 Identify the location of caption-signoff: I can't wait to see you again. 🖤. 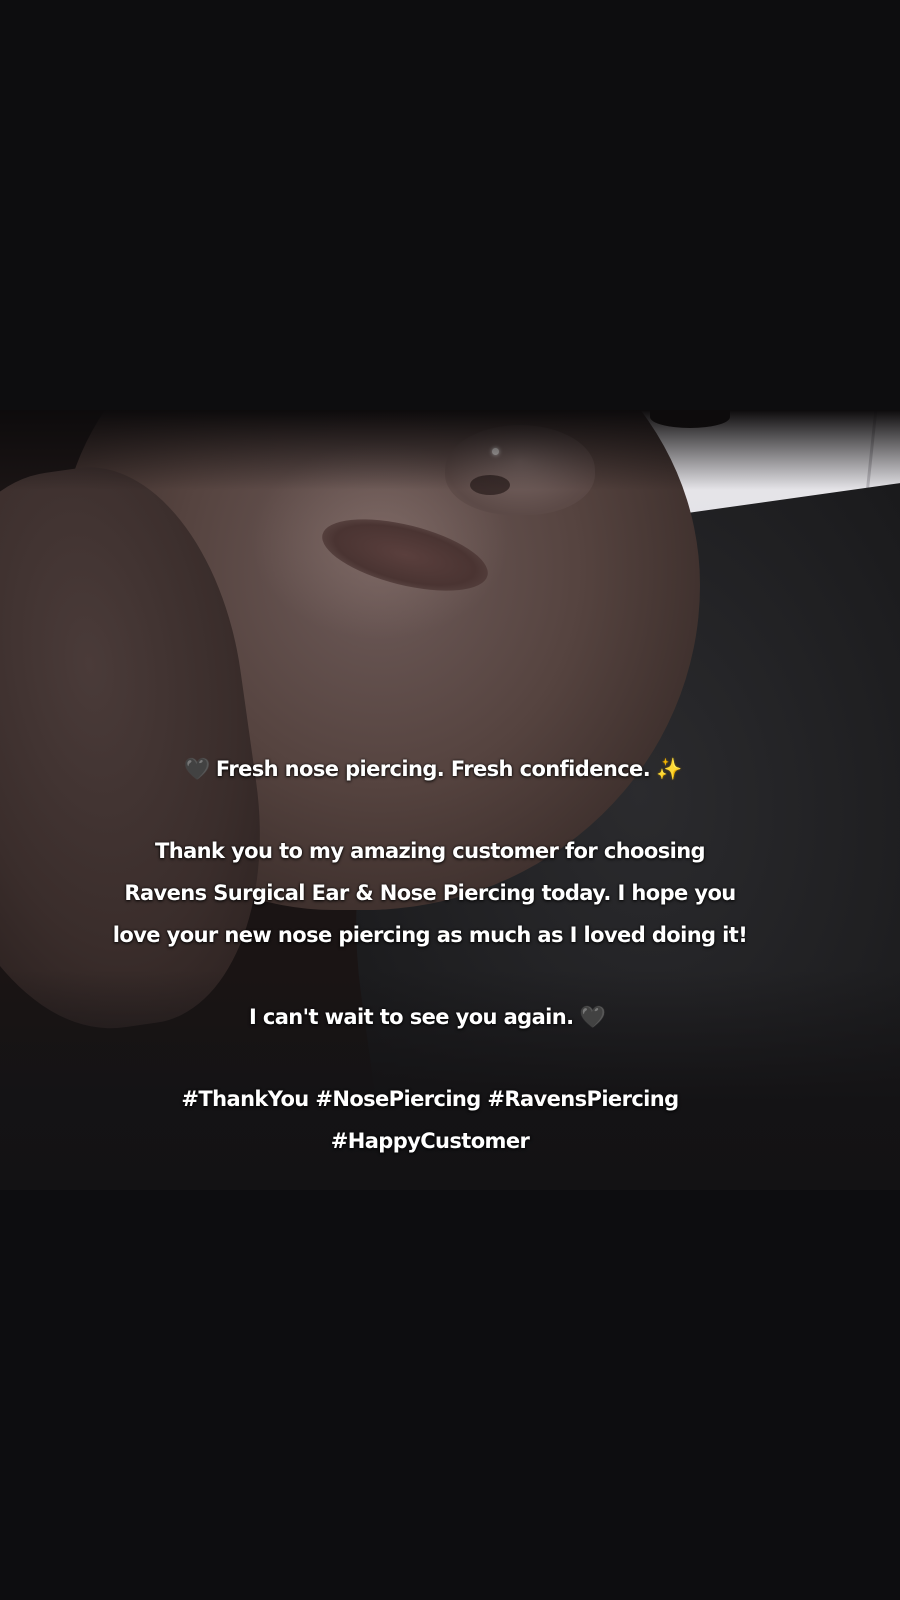
(450, 1017).